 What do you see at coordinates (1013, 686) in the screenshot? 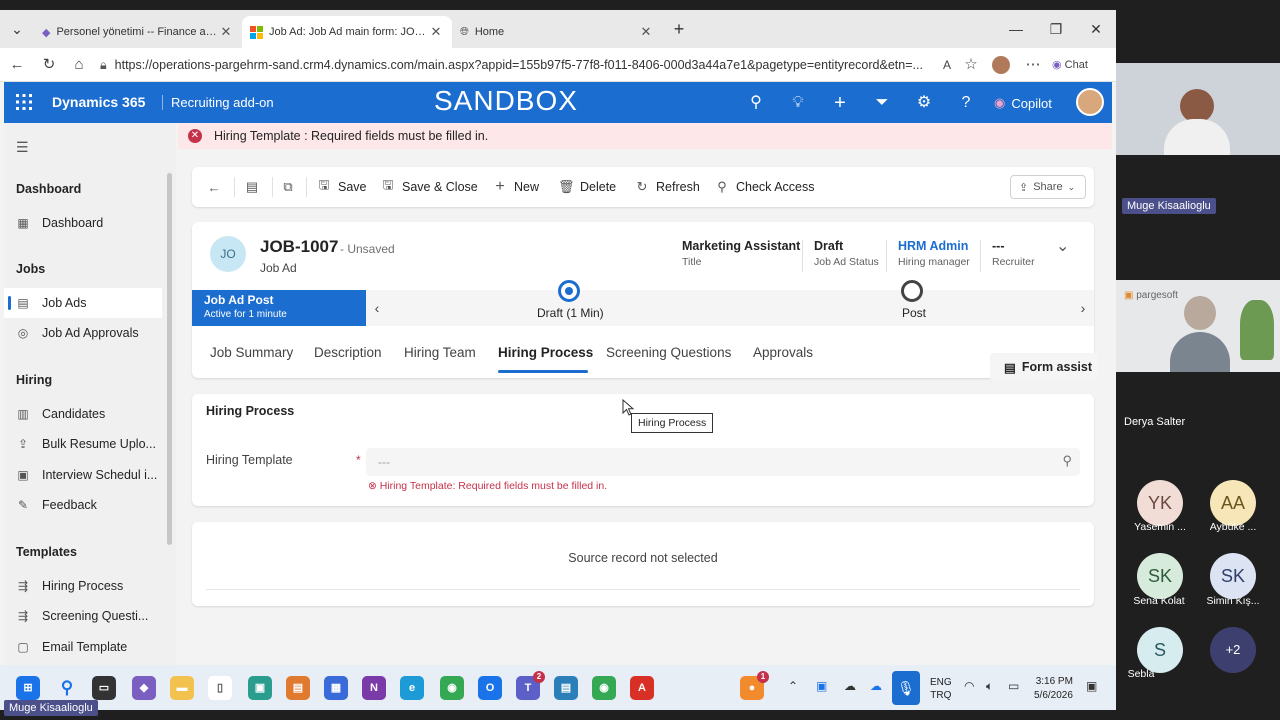
I see `battery-icon: ▭` at bounding box center [1013, 686].